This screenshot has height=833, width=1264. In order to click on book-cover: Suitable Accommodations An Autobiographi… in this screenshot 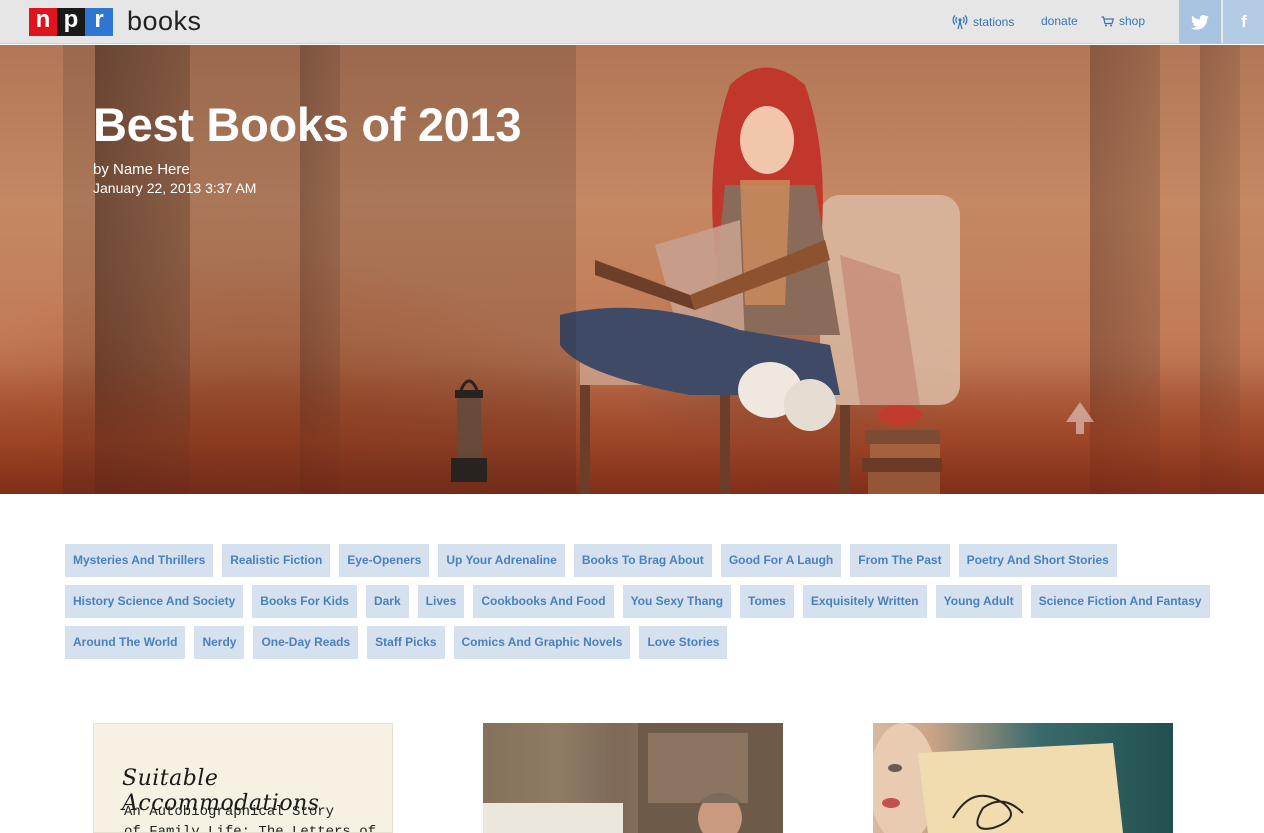, I will do `click(243, 778)`.